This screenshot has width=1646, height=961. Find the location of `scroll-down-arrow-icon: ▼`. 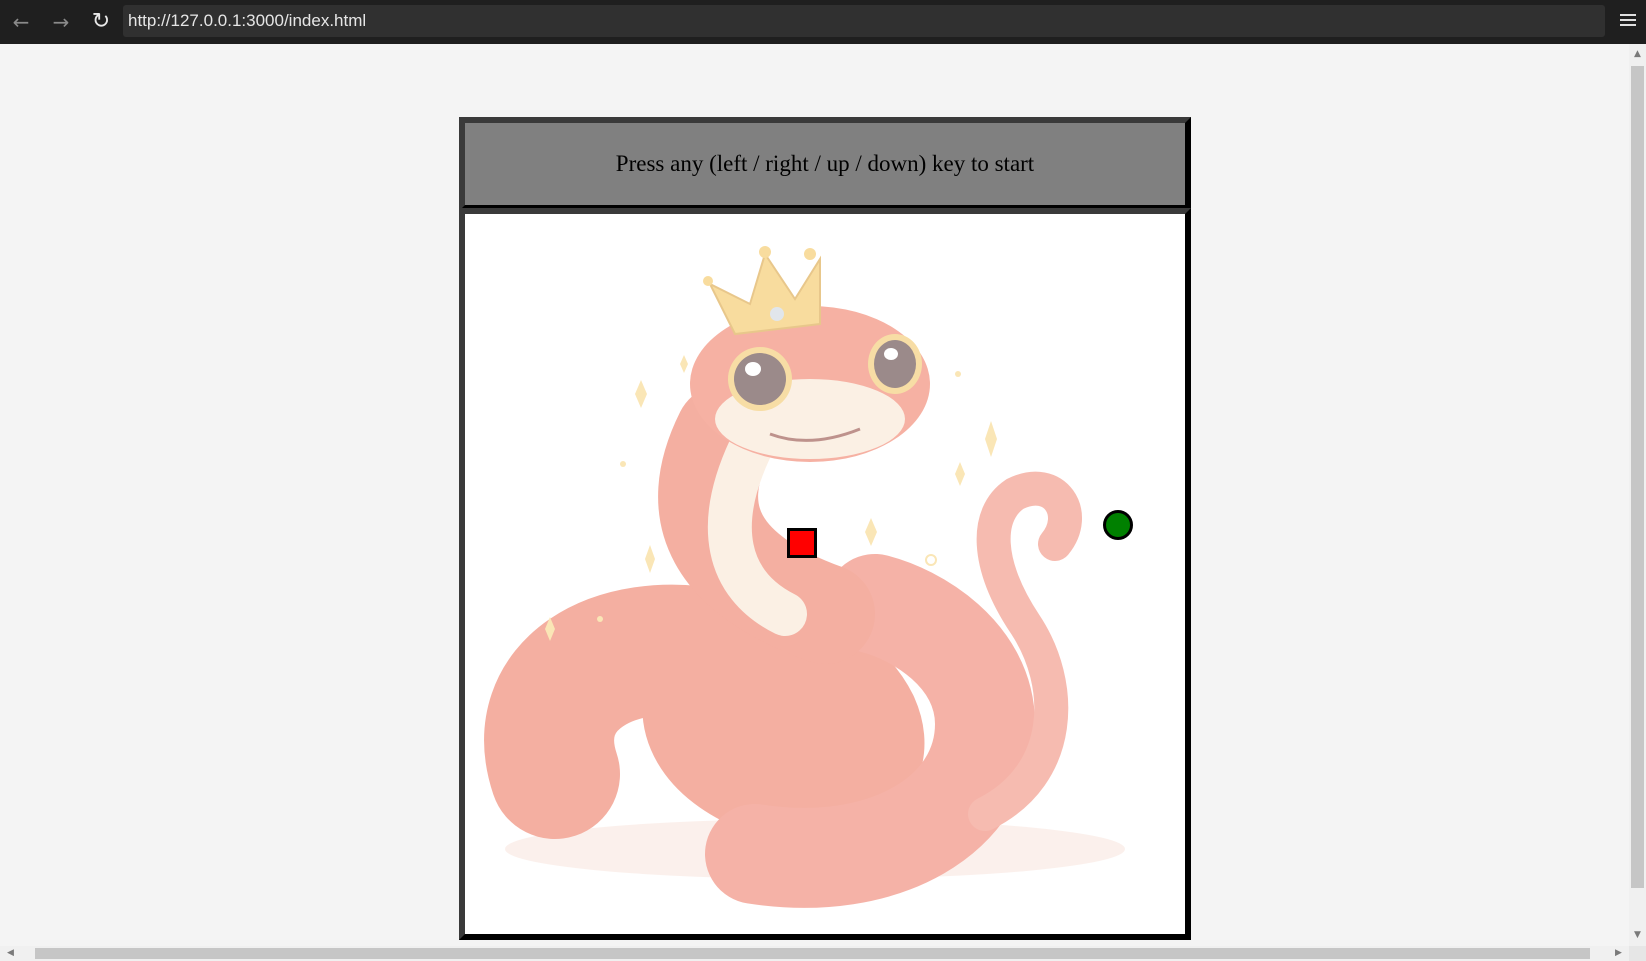

scroll-down-arrow-icon: ▼ is located at coordinates (1637, 935).